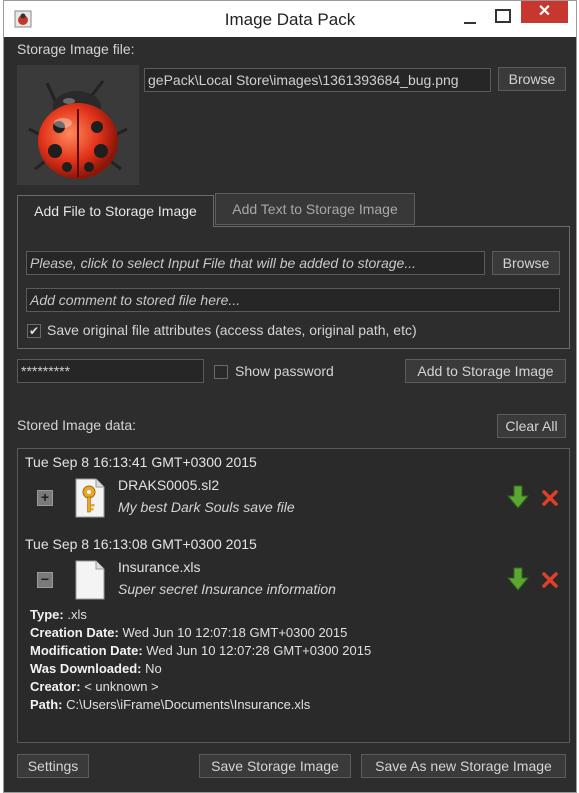 The height and width of the screenshot is (793, 579). I want to click on close-icon: ✕, so click(544, 11).